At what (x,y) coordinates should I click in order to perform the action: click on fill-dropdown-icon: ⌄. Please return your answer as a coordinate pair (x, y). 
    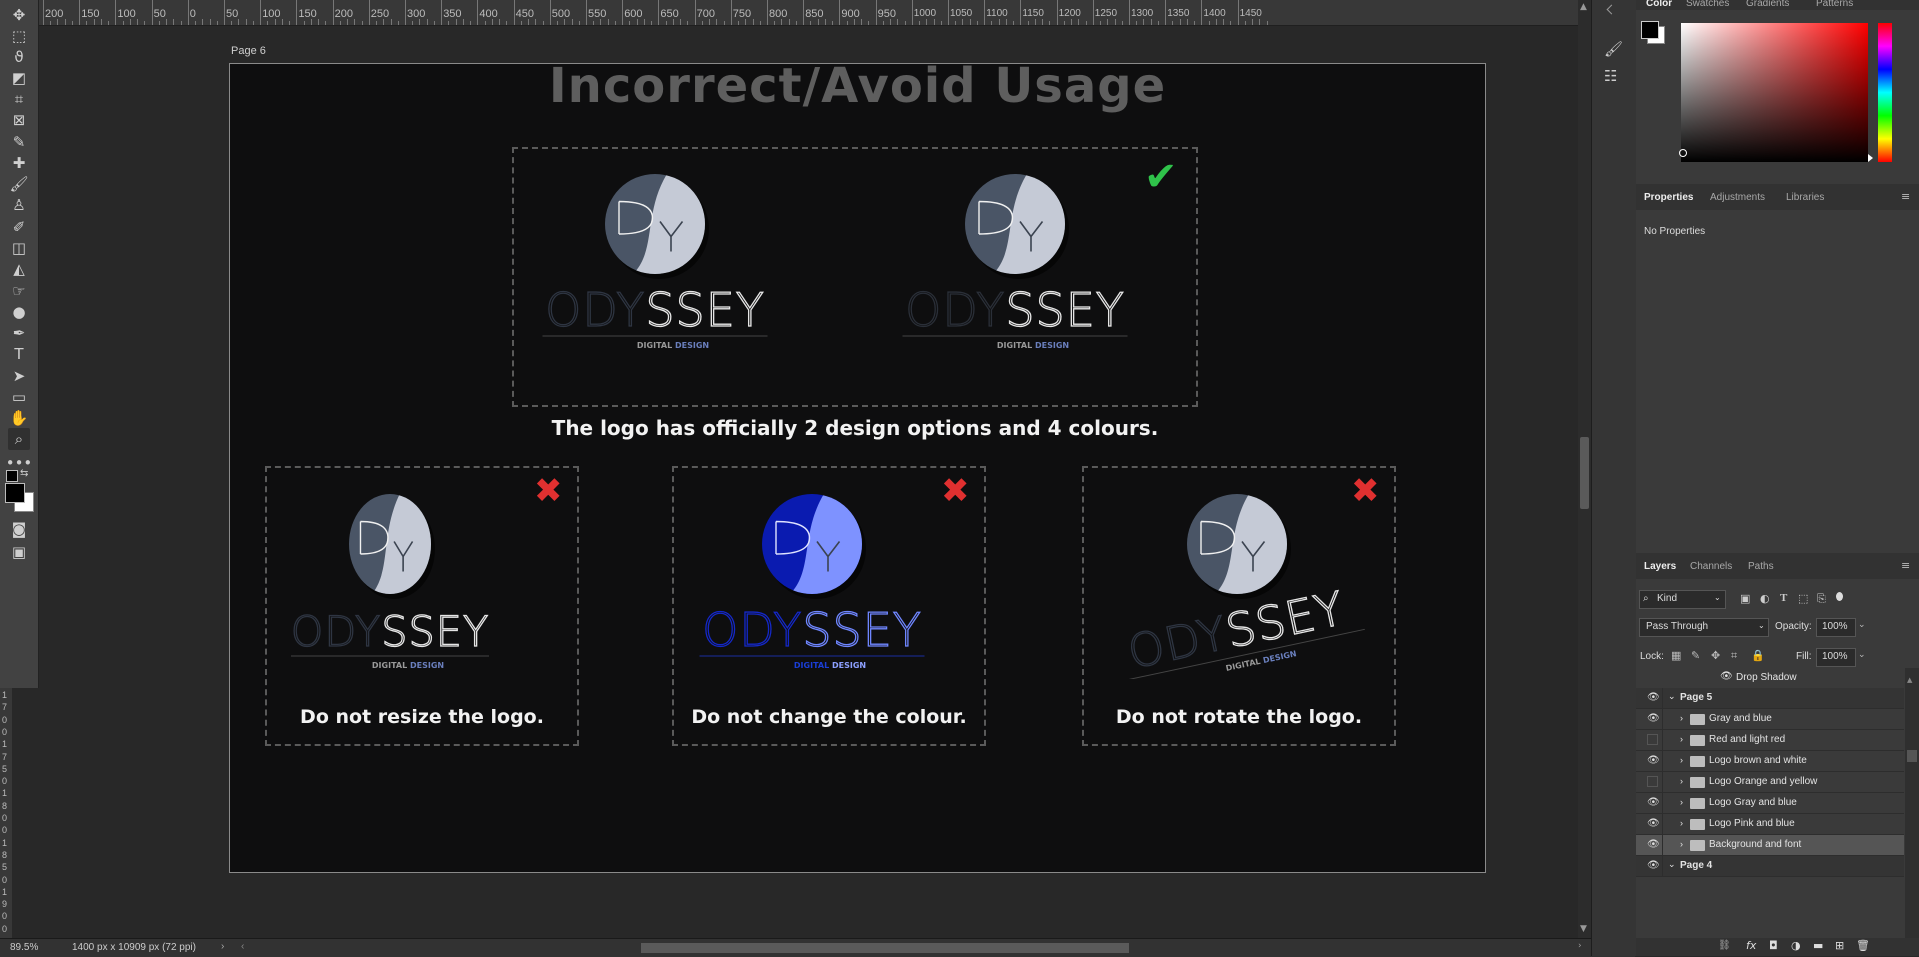
    Looking at the image, I should click on (1862, 655).